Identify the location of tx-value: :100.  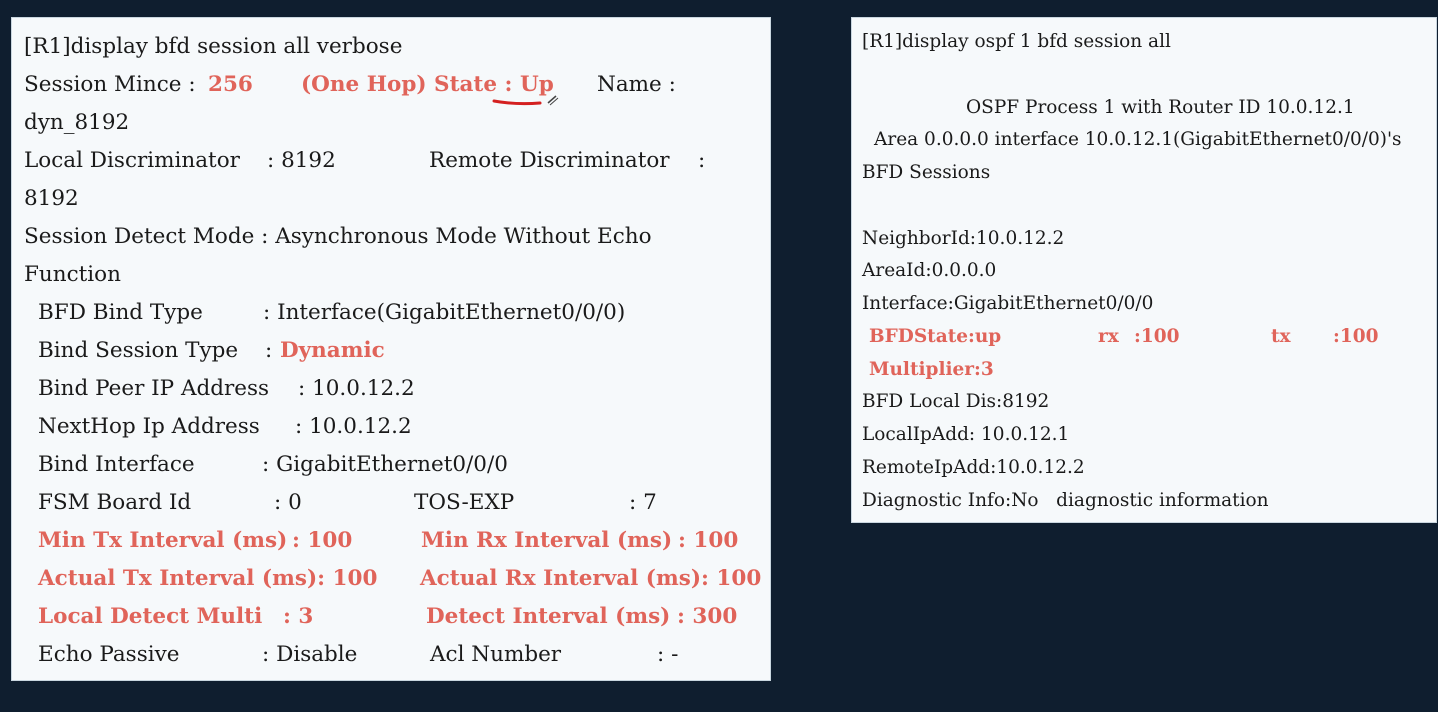
(1356, 336).